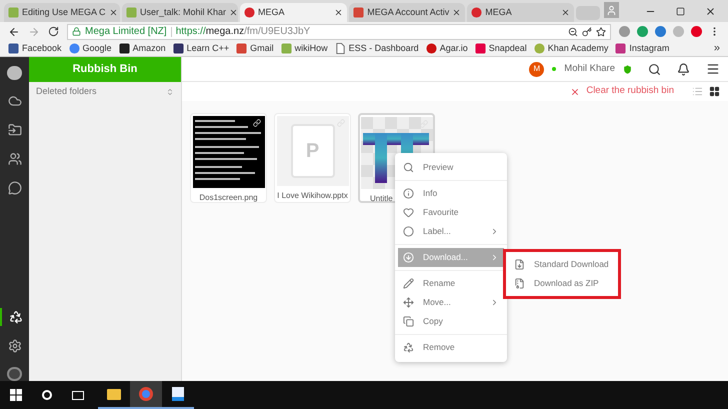 The height and width of the screenshot is (409, 728). I want to click on panel-header: Rubbish Bin, so click(105, 69).